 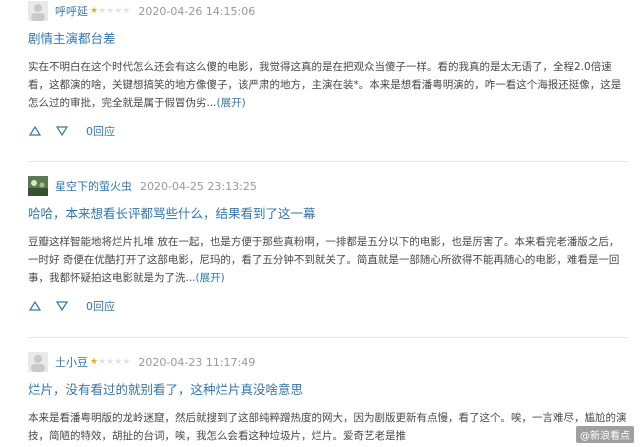 I want to click on review-header: 土小豆 ★ ★ ★ ★ ★ 2020-04-23 11:17:49, so click(x=328, y=362).